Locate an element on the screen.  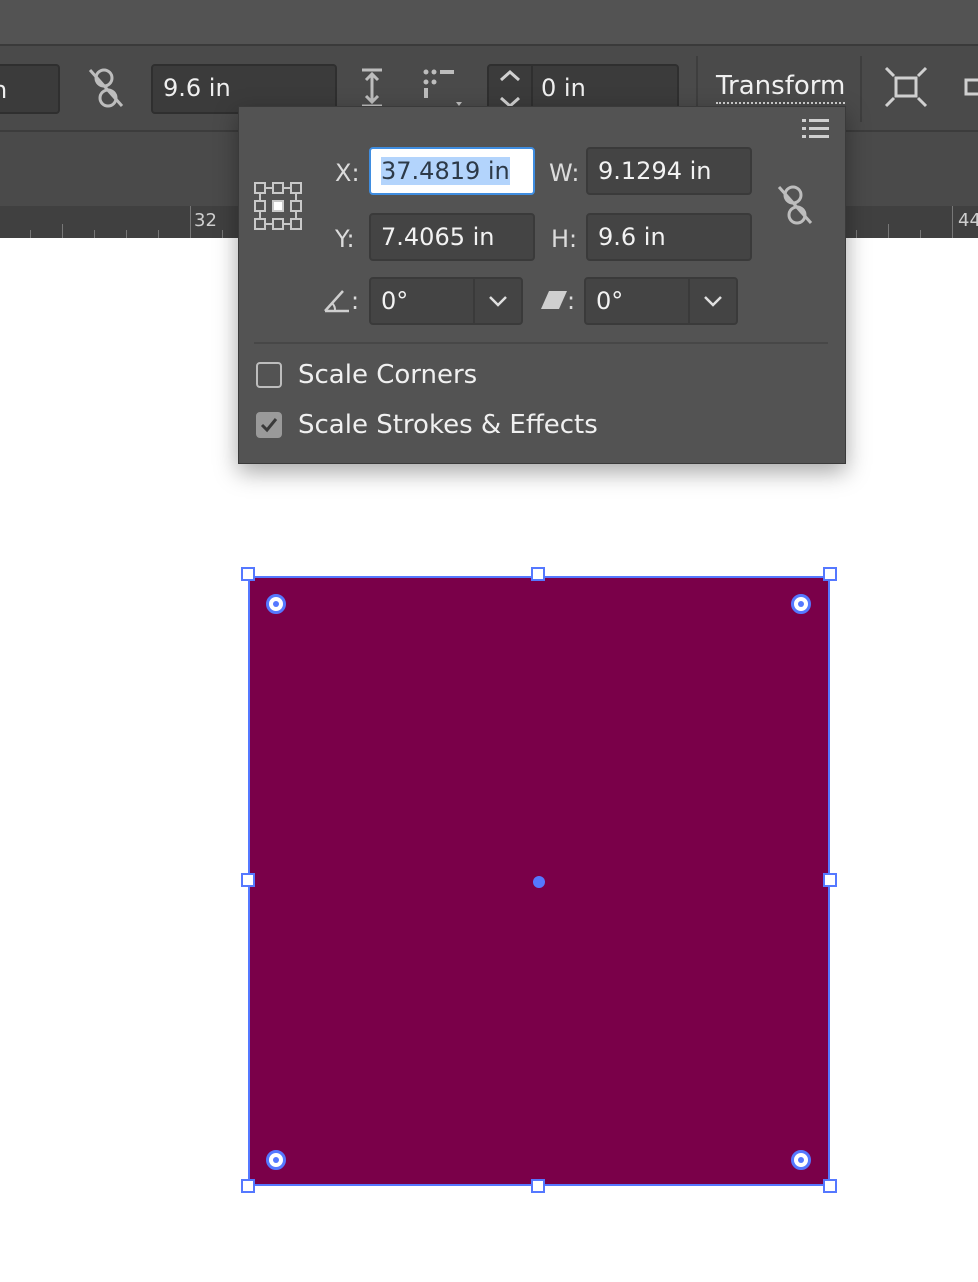
frame-icon is located at coordinates (970, 87).